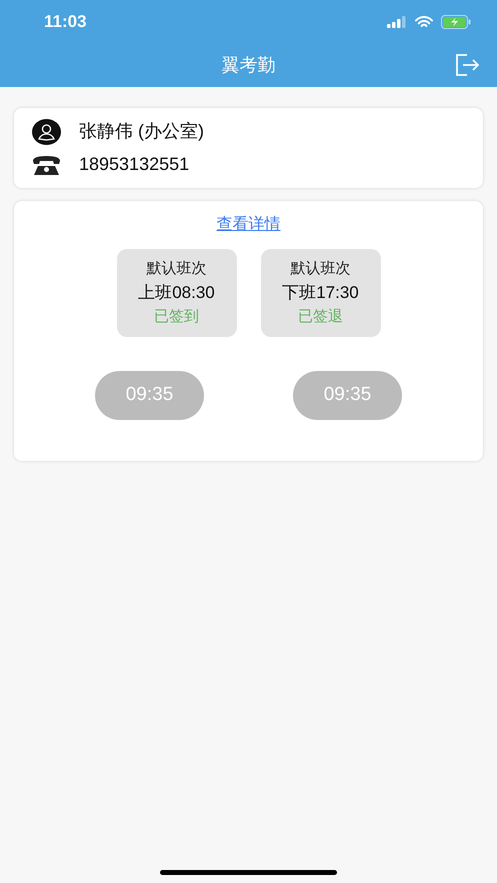 The height and width of the screenshot is (883, 497). What do you see at coordinates (320, 293) in the screenshot?
I see `shift-time: 下班17:30` at bounding box center [320, 293].